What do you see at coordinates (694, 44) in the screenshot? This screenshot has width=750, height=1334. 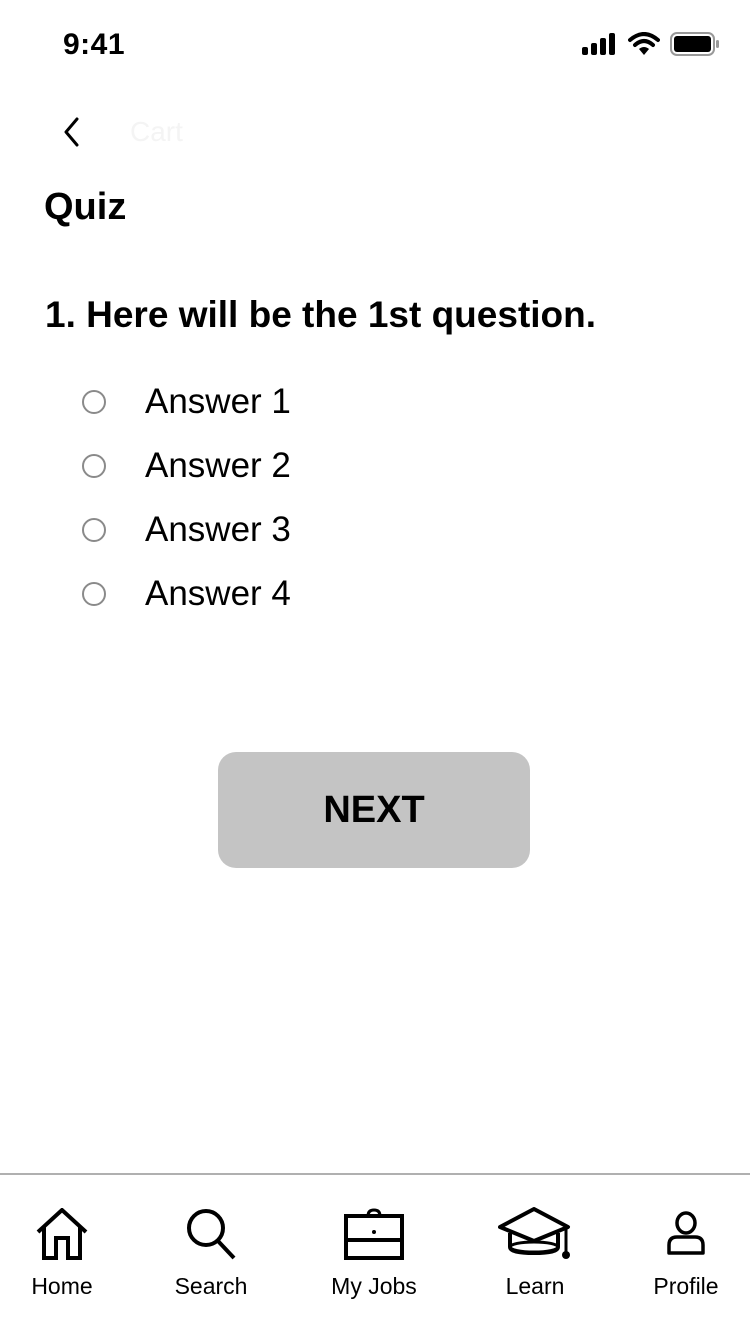 I see `battery-icon` at bounding box center [694, 44].